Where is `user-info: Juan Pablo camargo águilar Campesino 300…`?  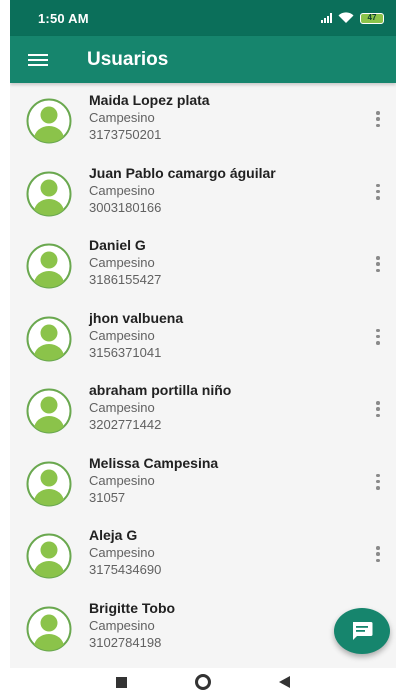
user-info: Juan Pablo camargo águilar Campesino 300… is located at coordinates (182, 190).